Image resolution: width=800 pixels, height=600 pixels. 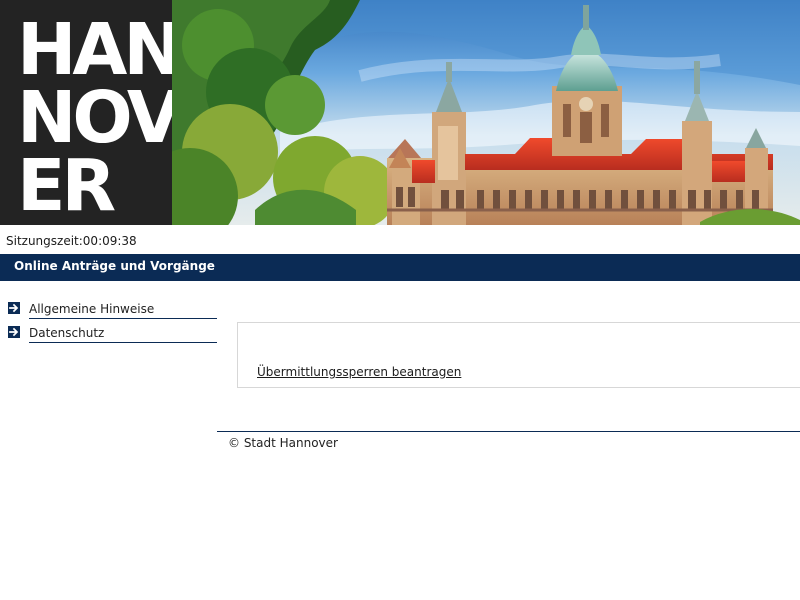 I want to click on sidebar-item-allgemeine-hinweise: Allgemeine Hinweise, so click(x=112, y=310).